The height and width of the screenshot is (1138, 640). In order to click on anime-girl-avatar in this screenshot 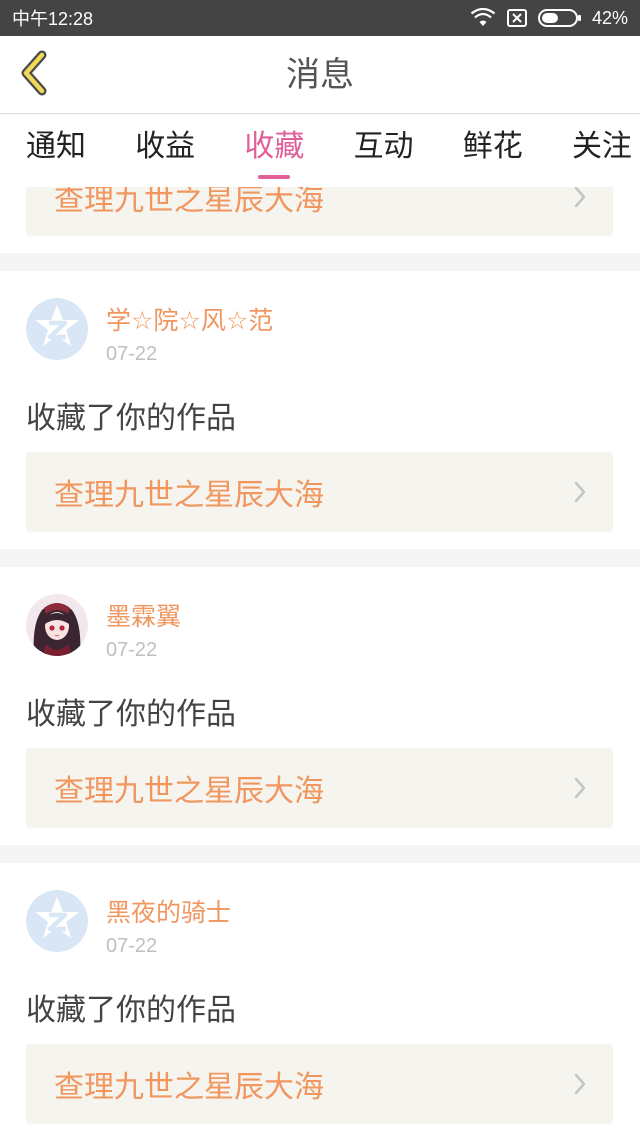, I will do `click(57, 625)`.